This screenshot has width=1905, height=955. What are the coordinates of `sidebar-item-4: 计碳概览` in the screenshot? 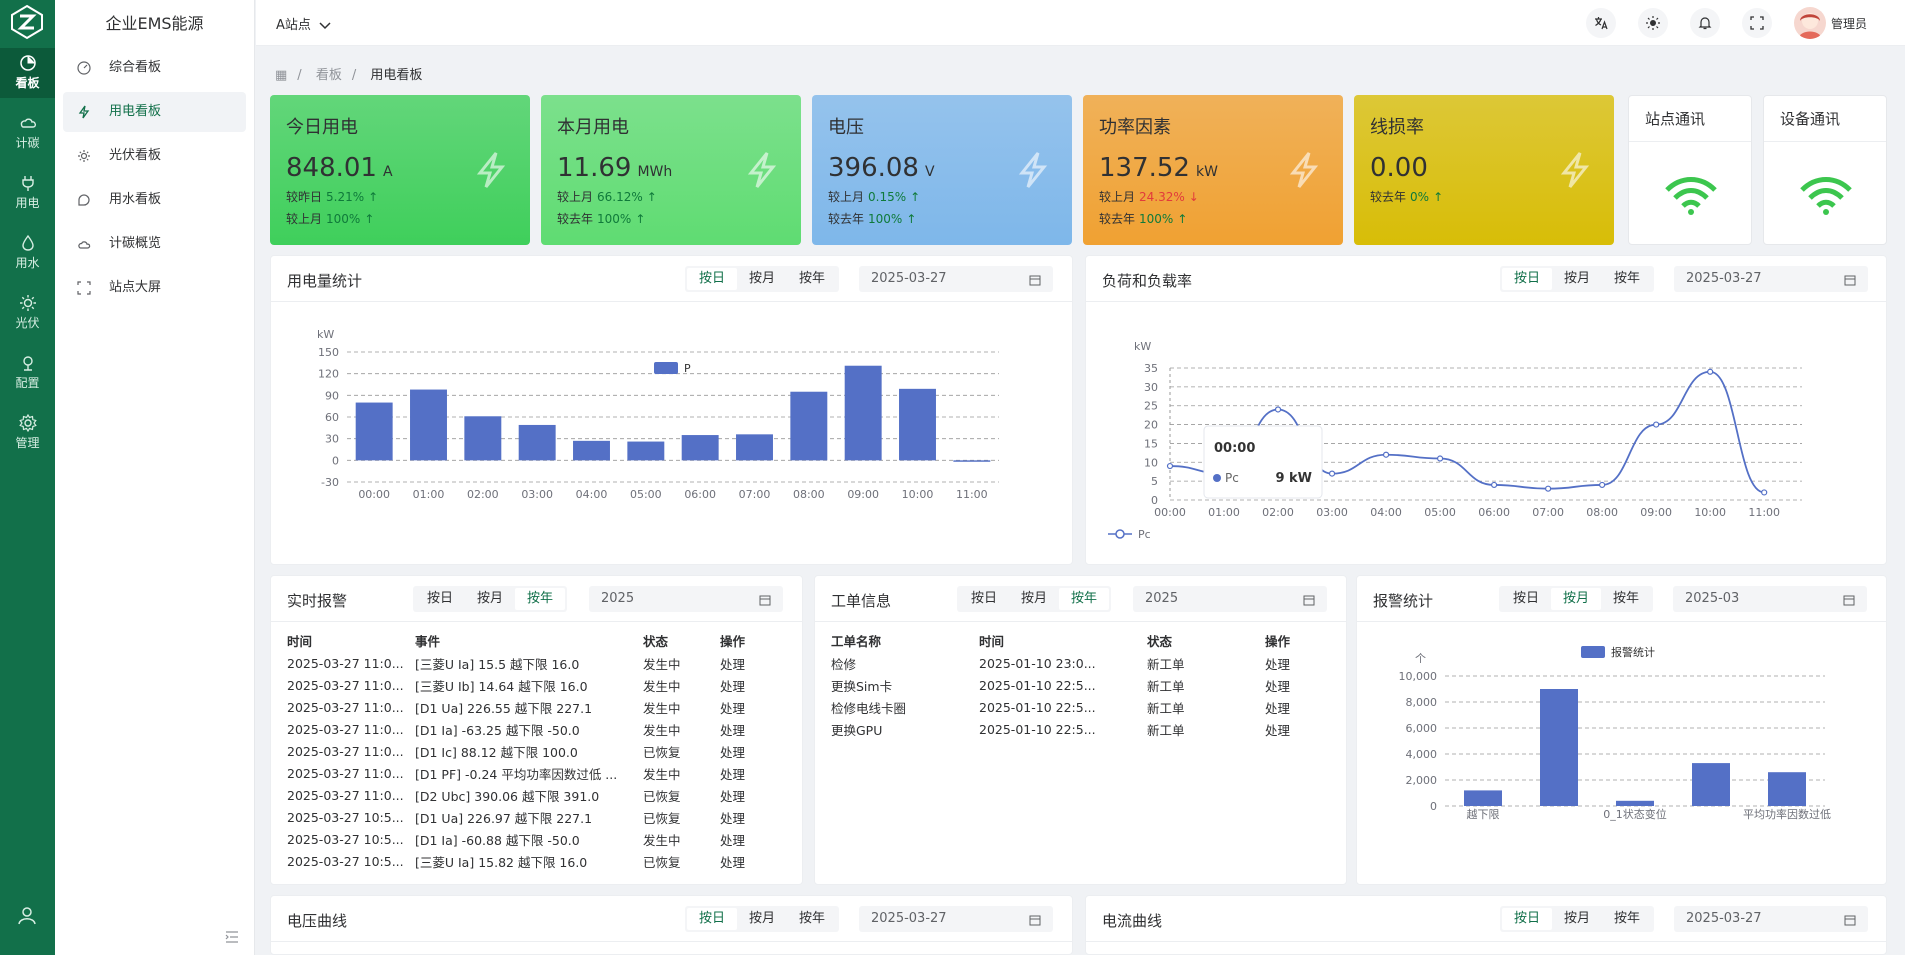 It's located at (154, 244).